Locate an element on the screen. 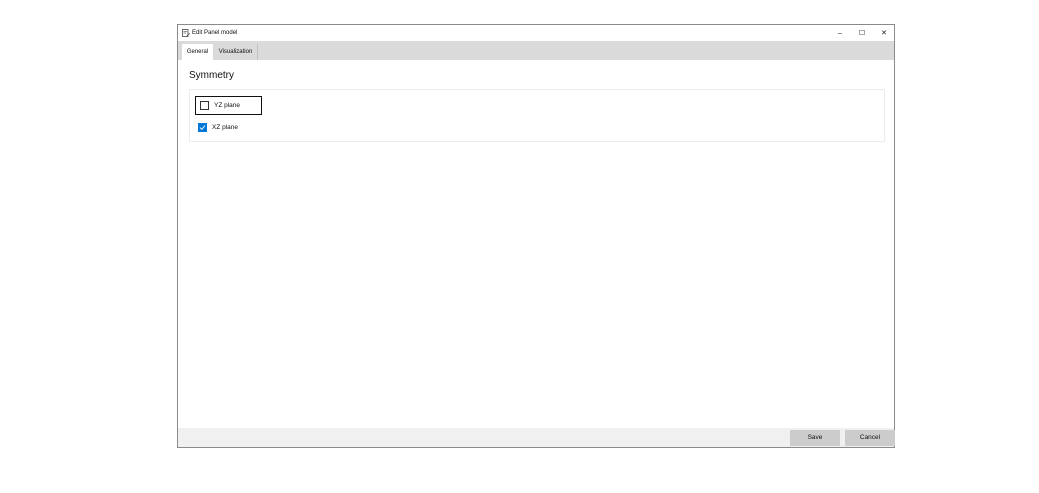 The image size is (1039, 493). tab-strip: General Visualization is located at coordinates (536, 50).